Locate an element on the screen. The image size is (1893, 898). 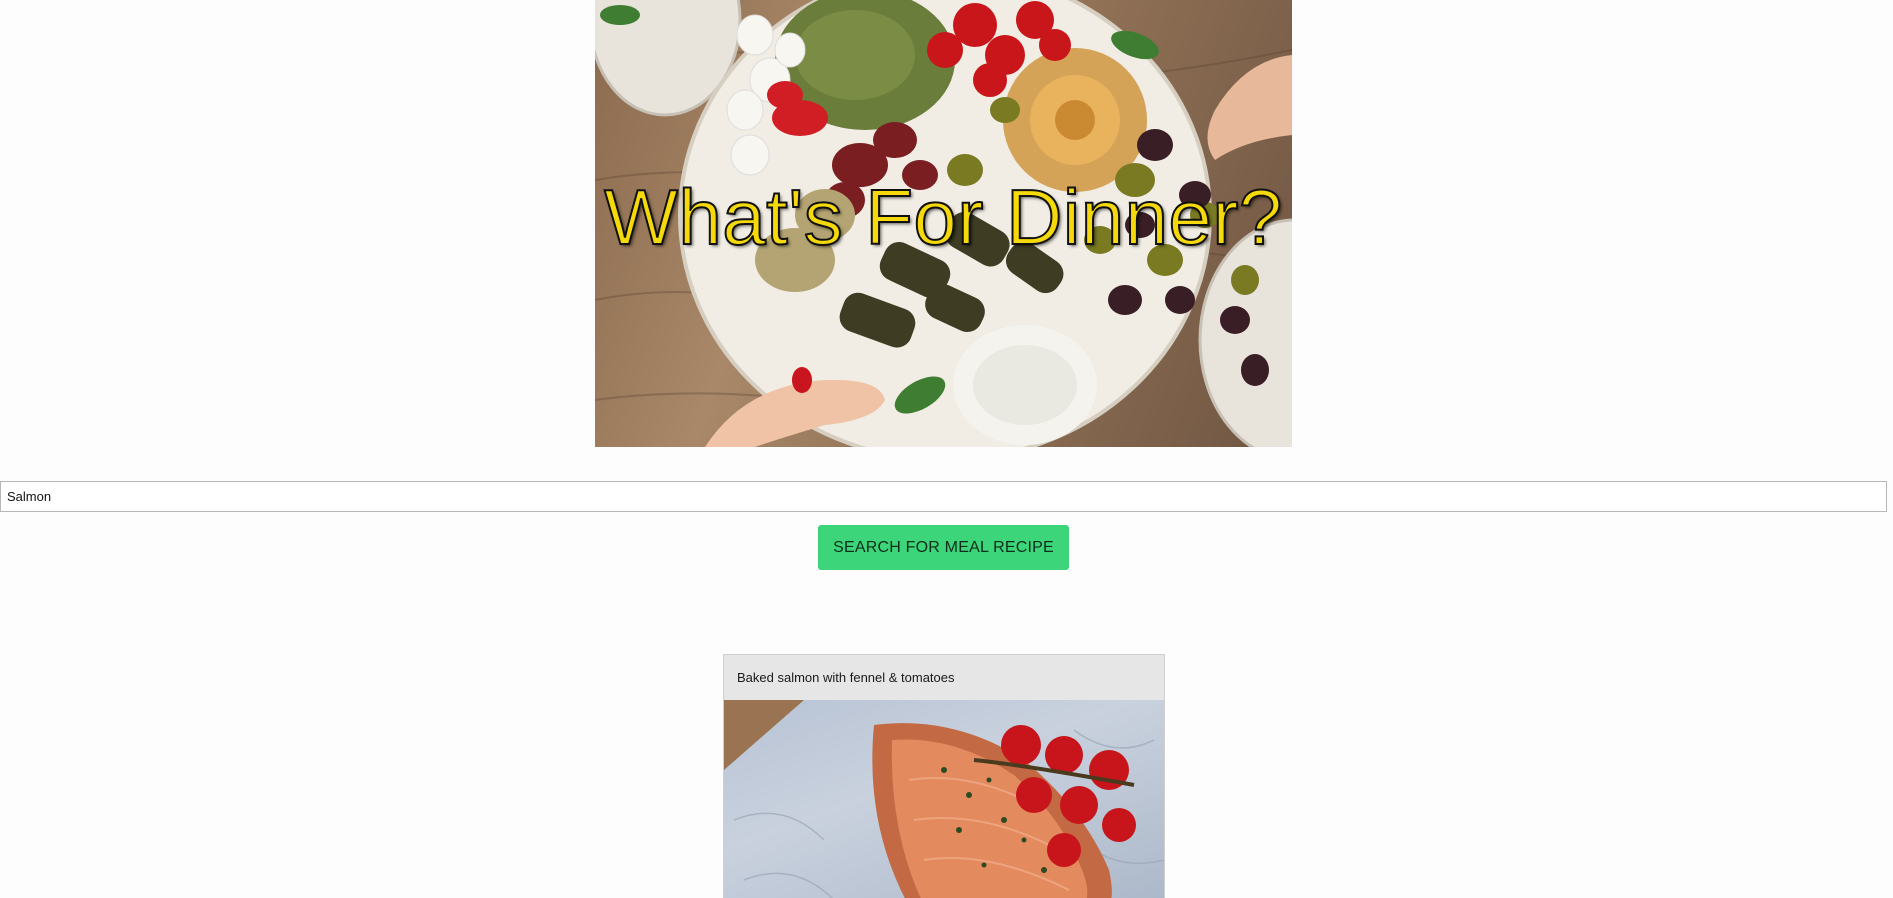
search-meal-recipe-button: SEARCH FOR MEAL RECIPE is located at coordinates (943, 547).